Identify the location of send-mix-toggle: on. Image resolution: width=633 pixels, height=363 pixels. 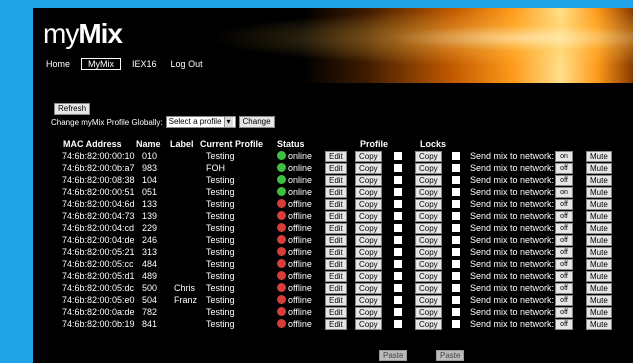
(564, 192).